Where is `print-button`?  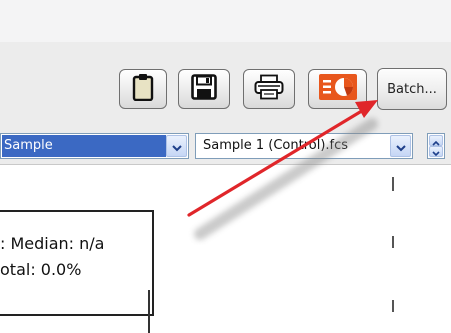 print-button is located at coordinates (269, 89).